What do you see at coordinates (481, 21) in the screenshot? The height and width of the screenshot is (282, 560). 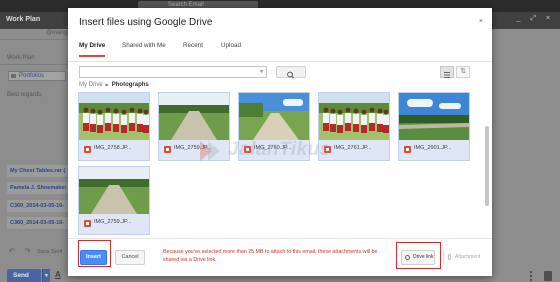 I see `close-icon: ×` at bounding box center [481, 21].